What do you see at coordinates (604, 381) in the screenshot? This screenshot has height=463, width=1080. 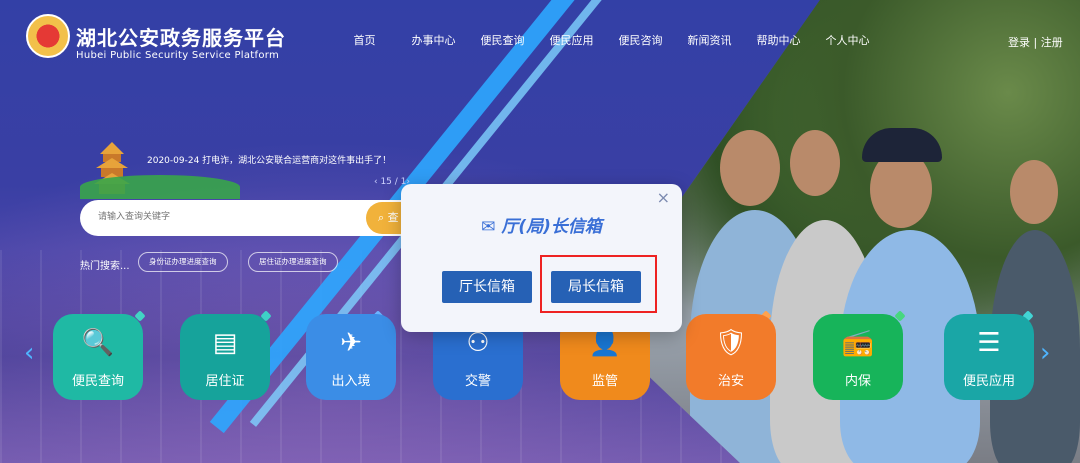 I see `service-label: 监管` at bounding box center [604, 381].